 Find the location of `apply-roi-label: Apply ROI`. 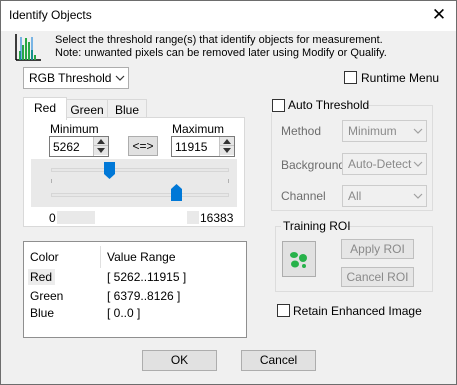

apply-roi-label: Apply ROI is located at coordinates (377, 249).